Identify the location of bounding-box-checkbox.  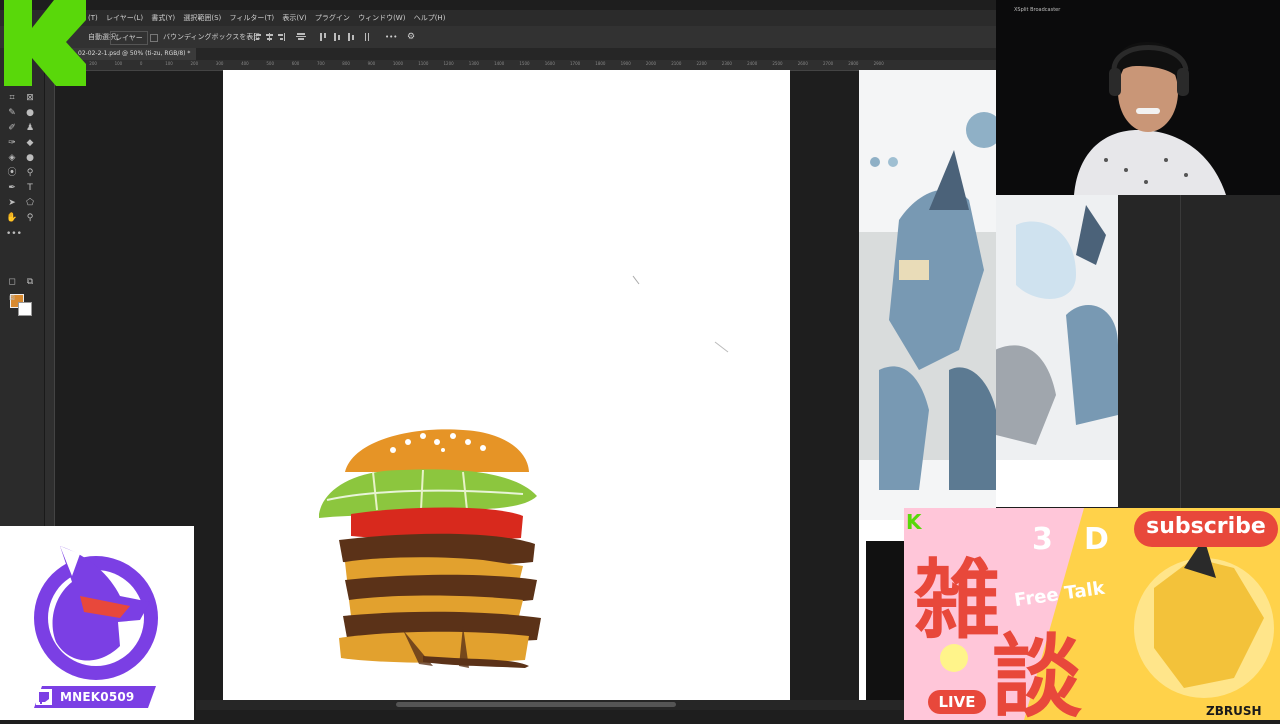
(154, 38).